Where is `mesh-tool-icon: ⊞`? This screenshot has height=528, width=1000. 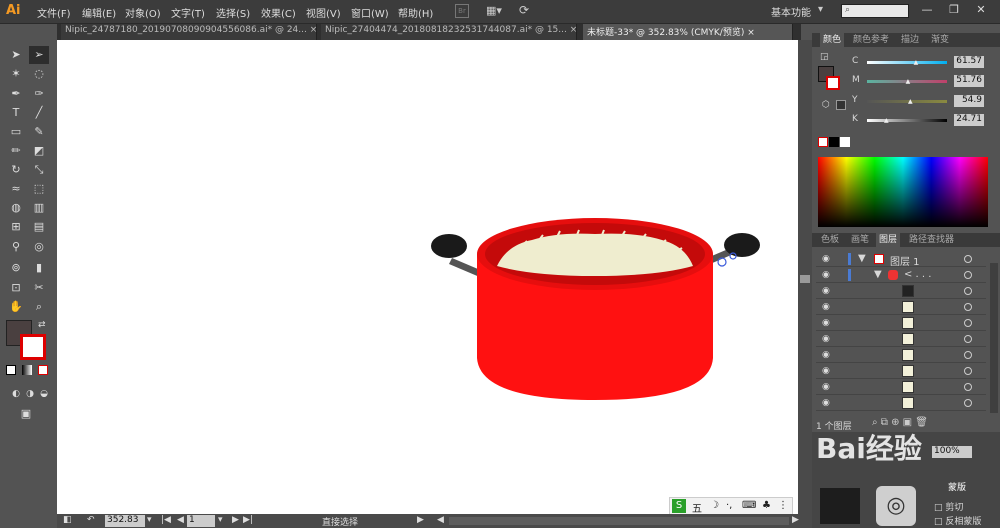 mesh-tool-icon: ⊞ is located at coordinates (16, 227).